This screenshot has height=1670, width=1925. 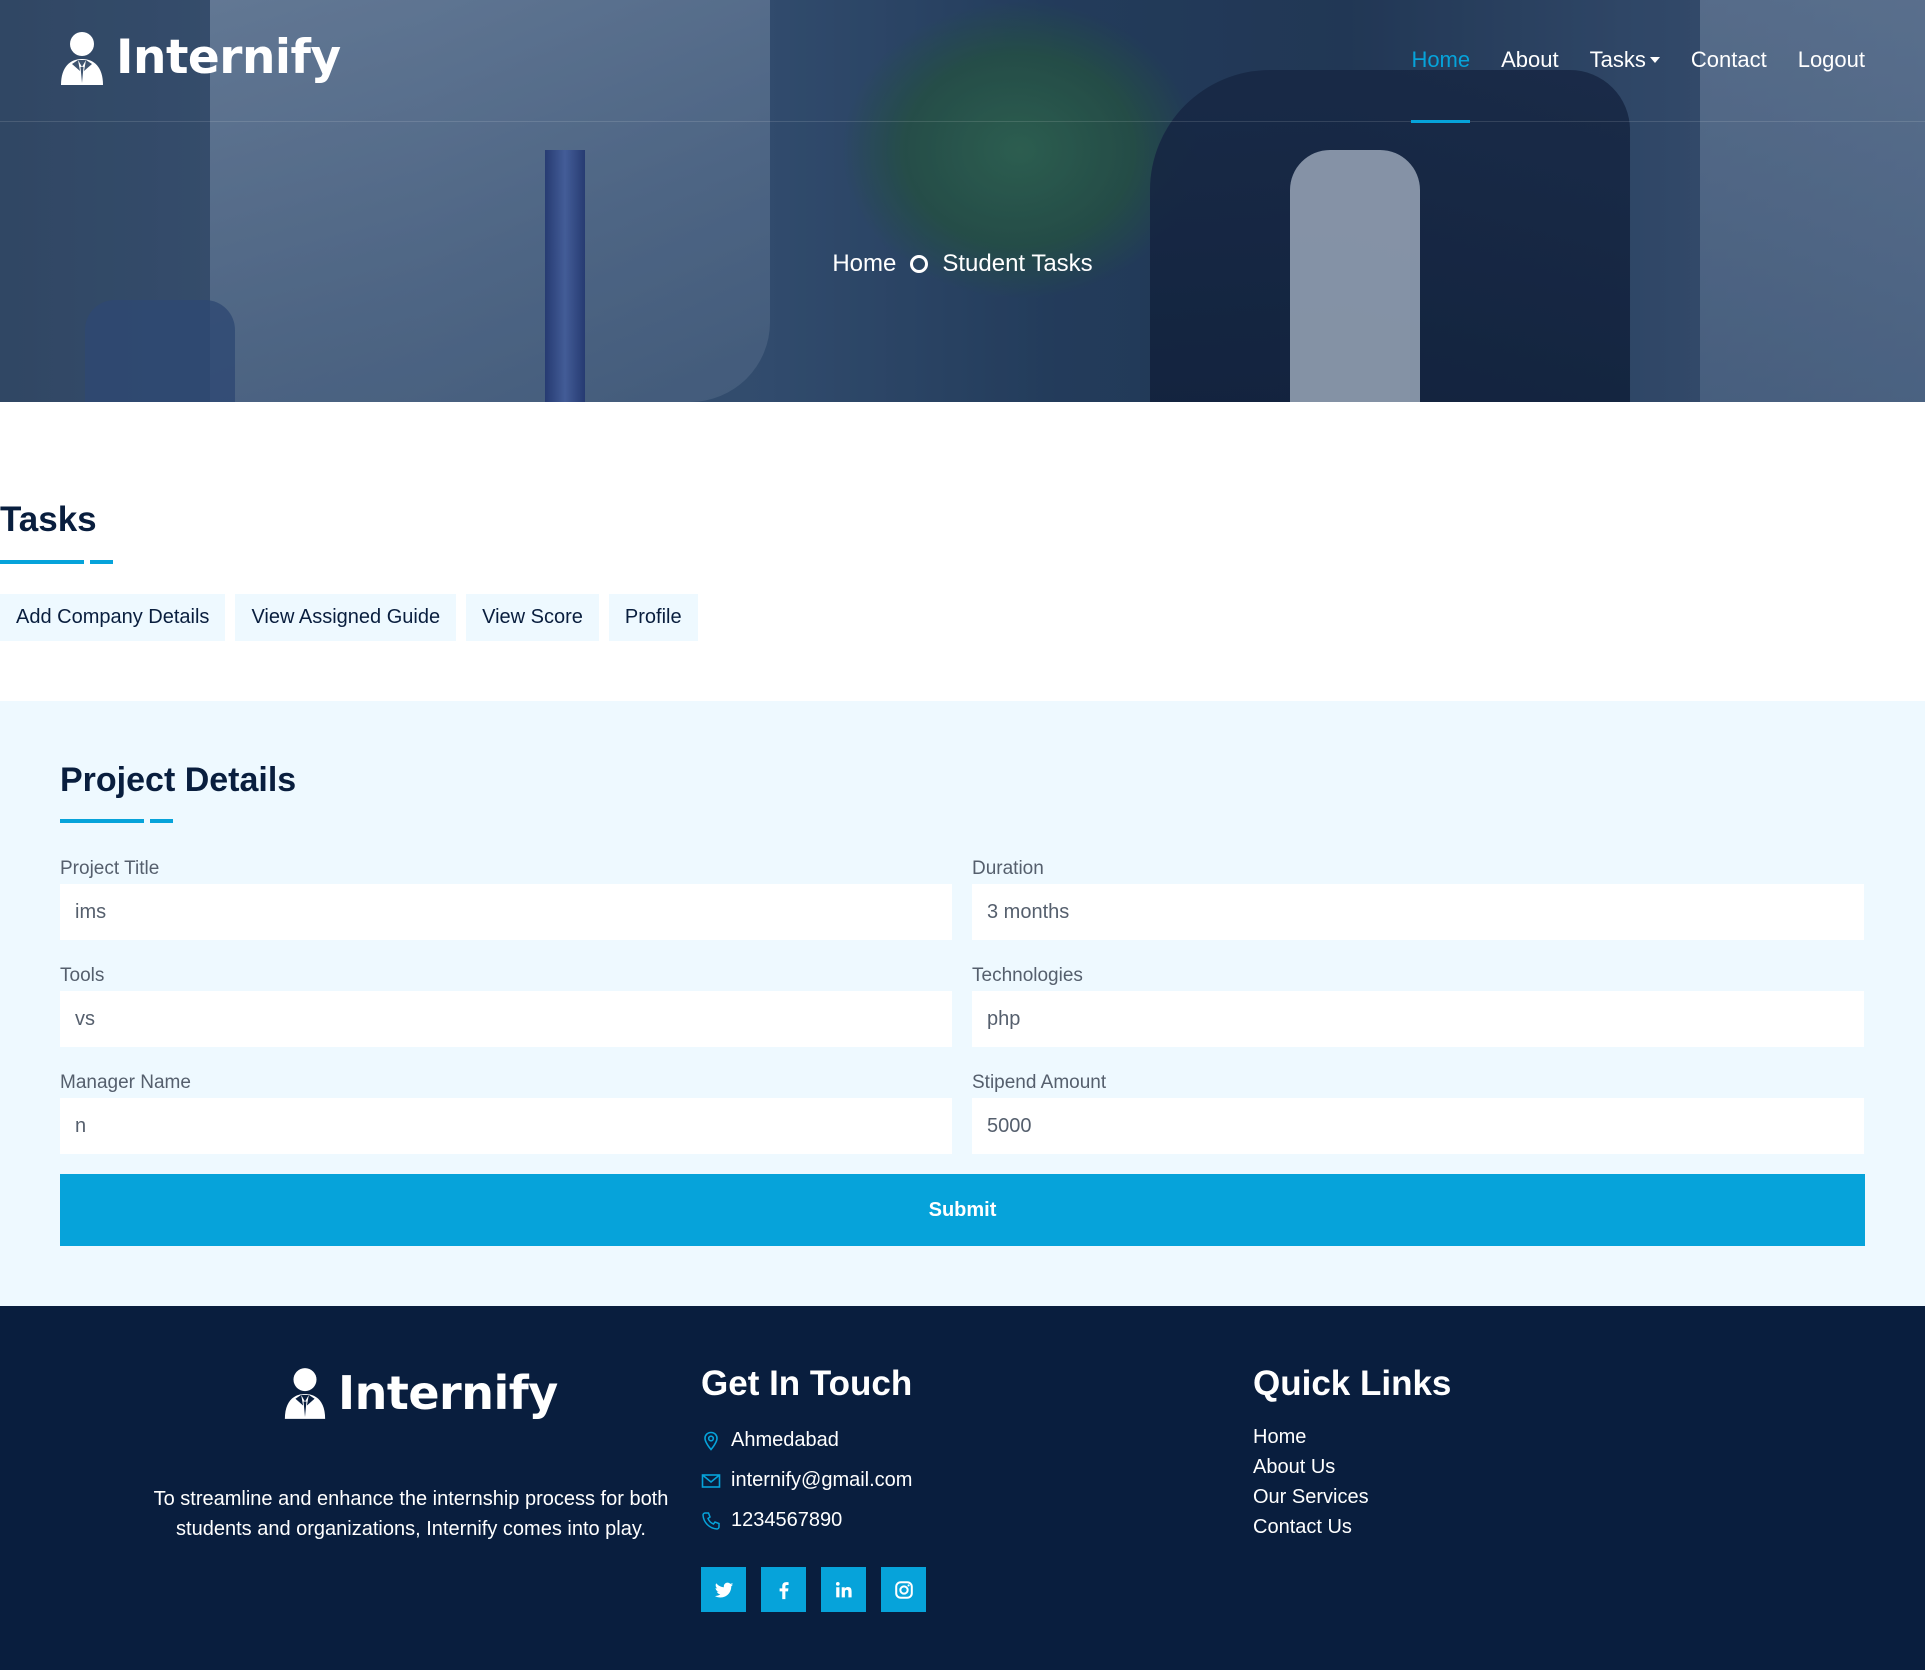 I want to click on circle-separator-icon, so click(x=919, y=264).